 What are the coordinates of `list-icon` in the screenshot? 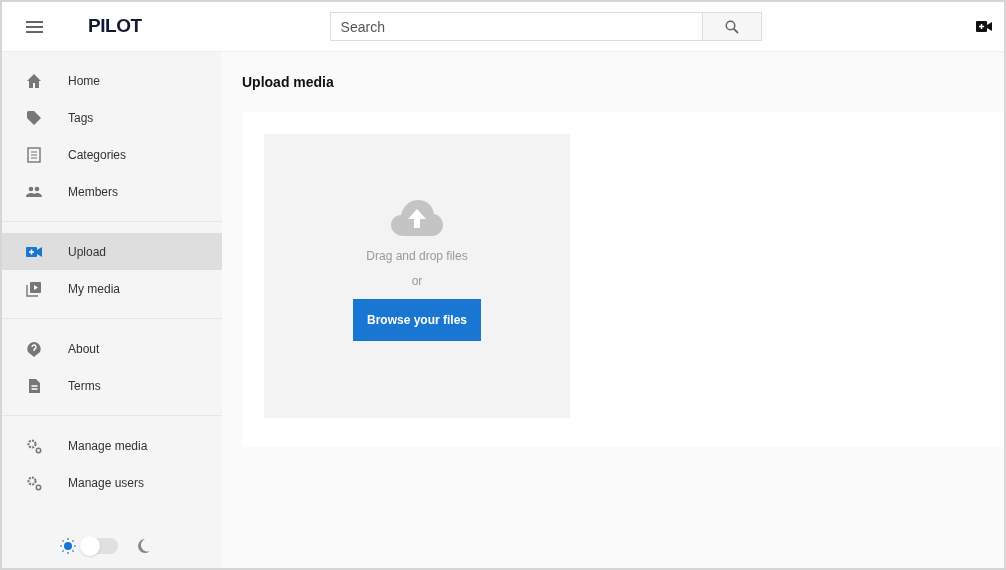 It's located at (34, 154).